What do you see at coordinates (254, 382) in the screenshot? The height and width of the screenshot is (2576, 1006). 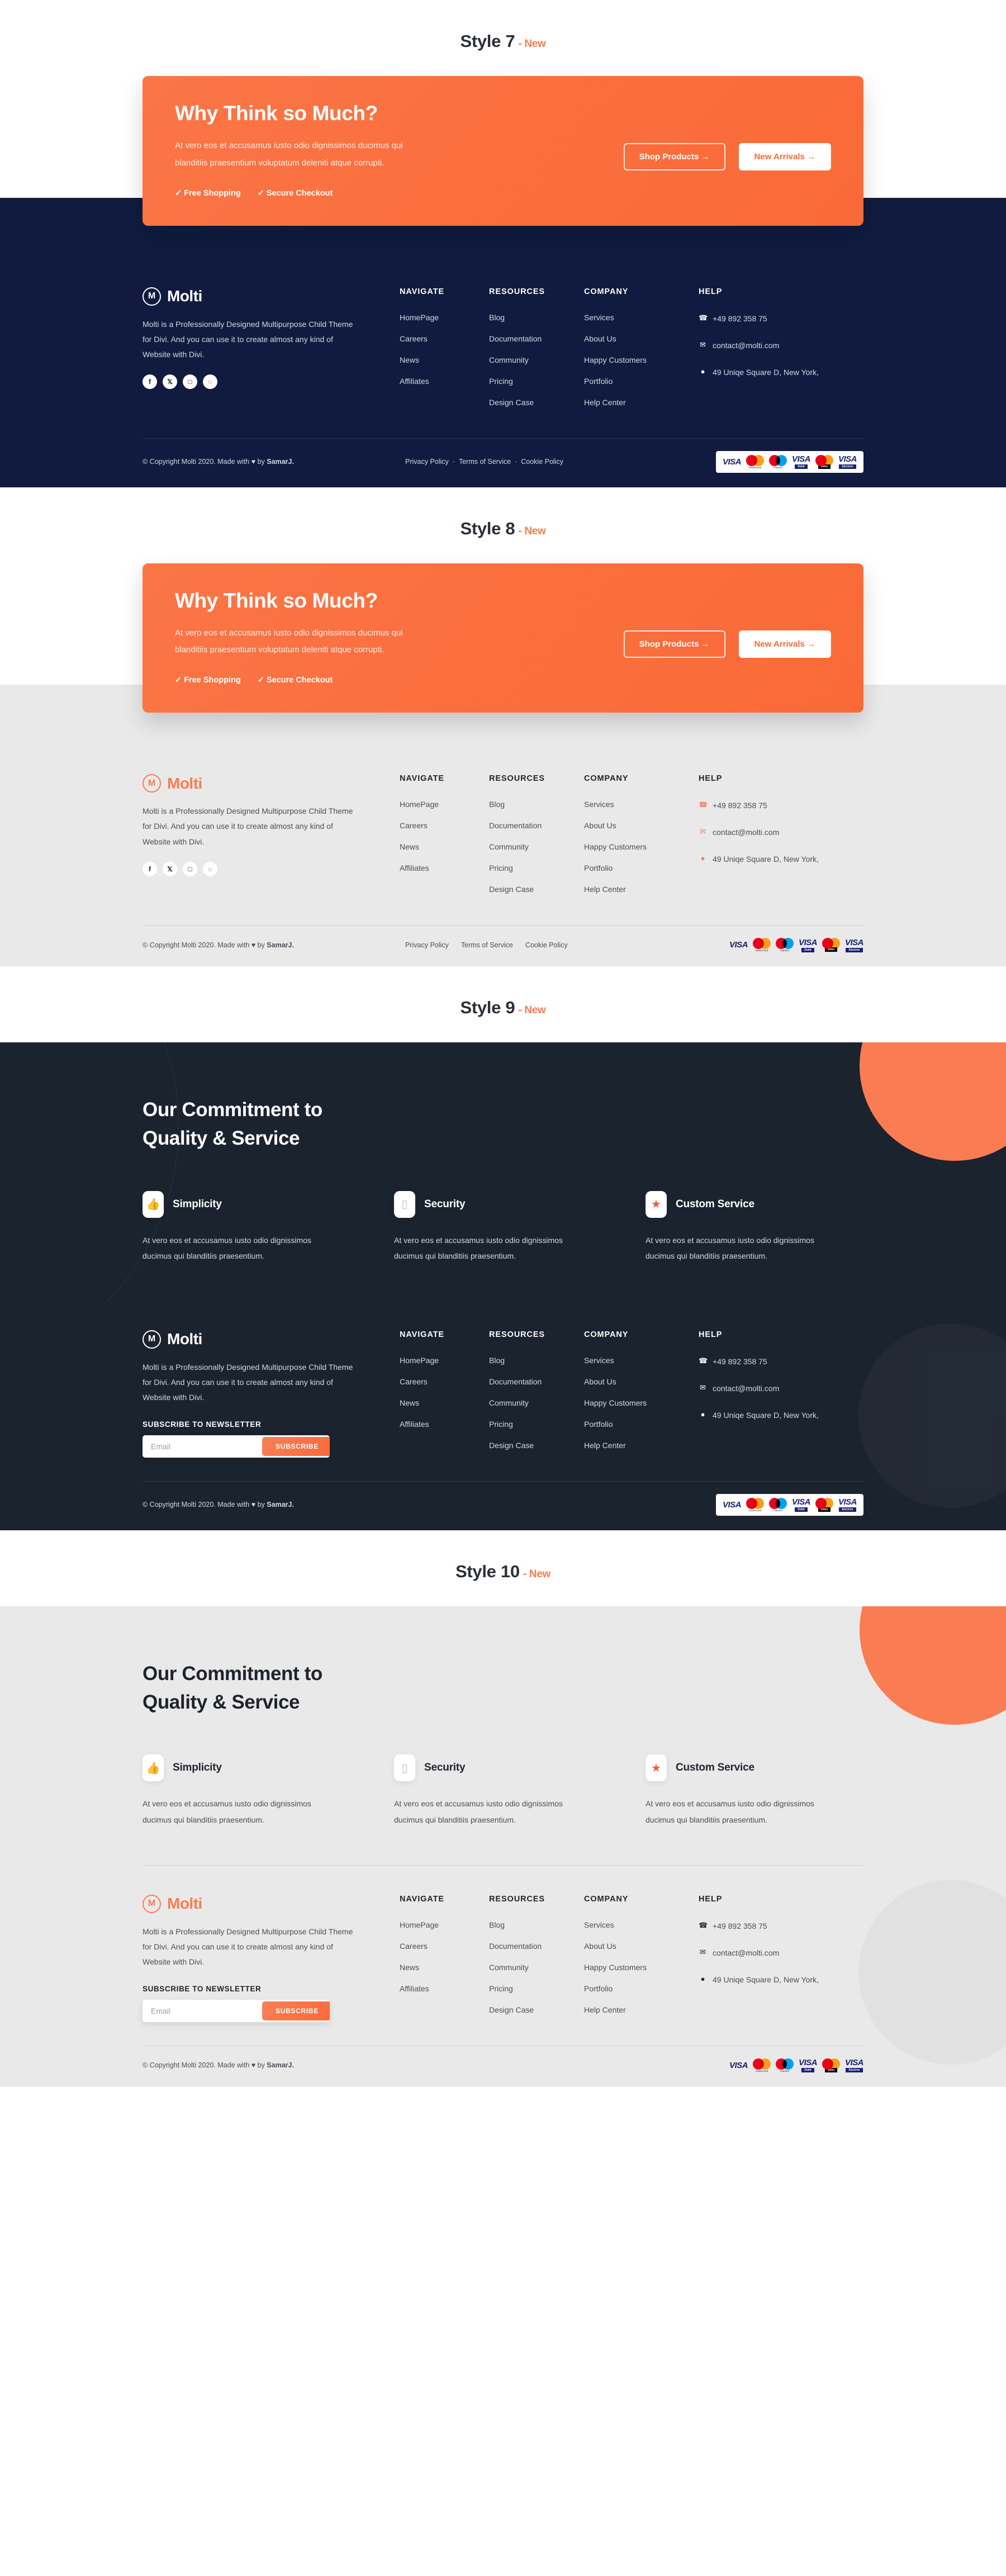 I see `social-links: f 𝕏 □ ◌` at bounding box center [254, 382].